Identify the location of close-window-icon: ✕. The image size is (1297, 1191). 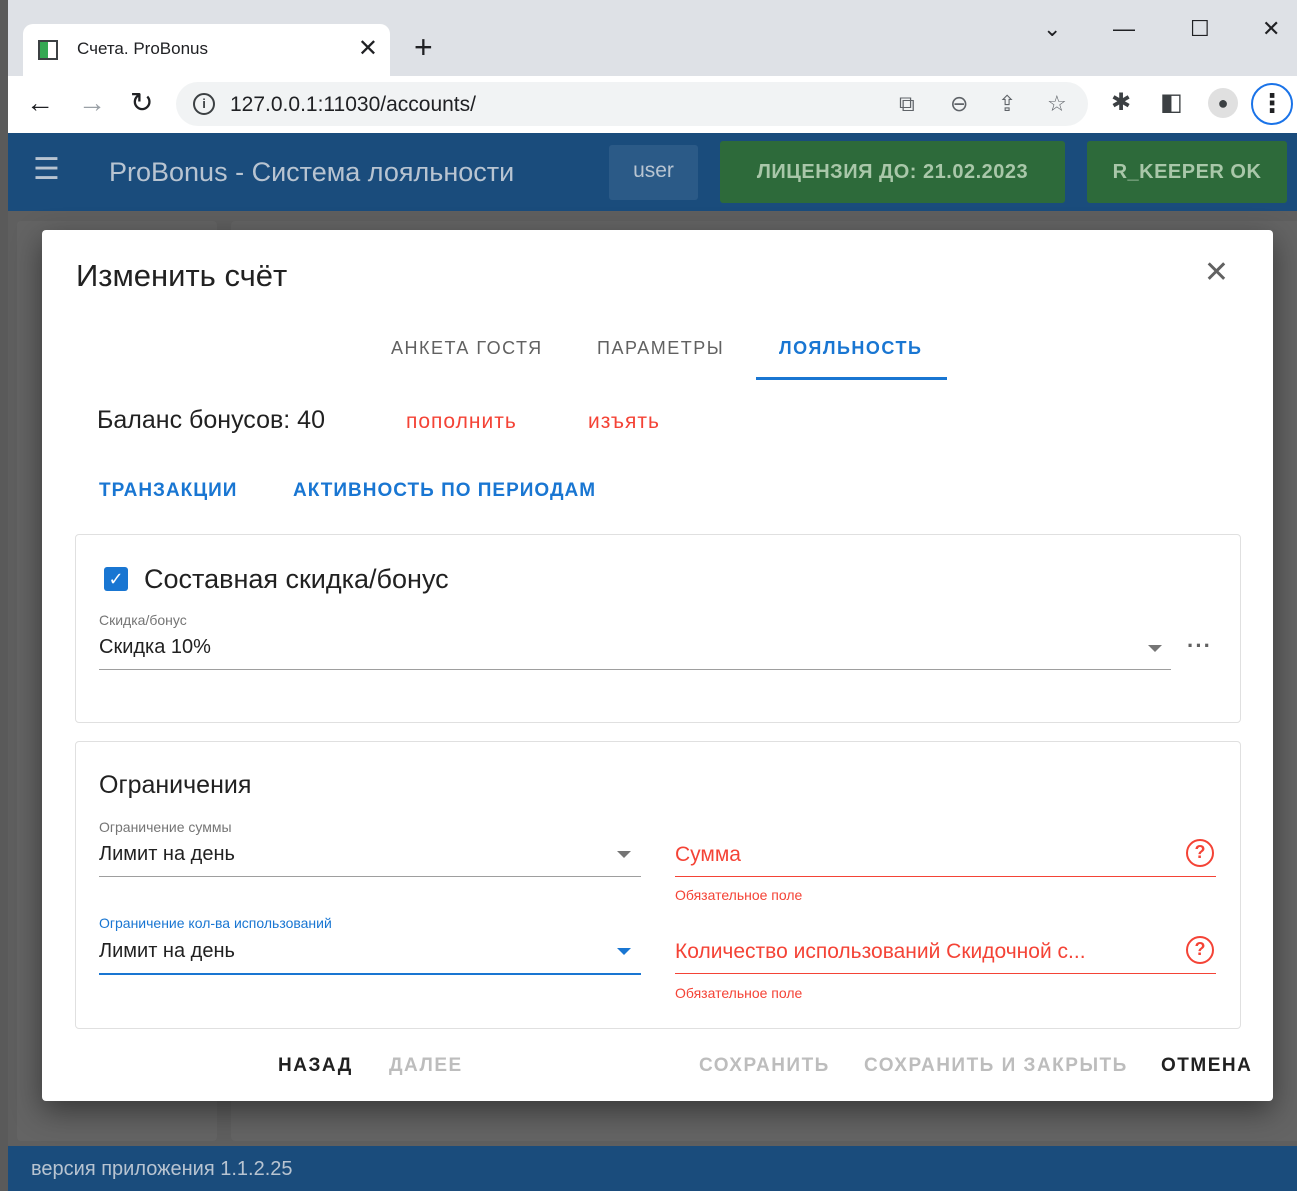
(1271, 29).